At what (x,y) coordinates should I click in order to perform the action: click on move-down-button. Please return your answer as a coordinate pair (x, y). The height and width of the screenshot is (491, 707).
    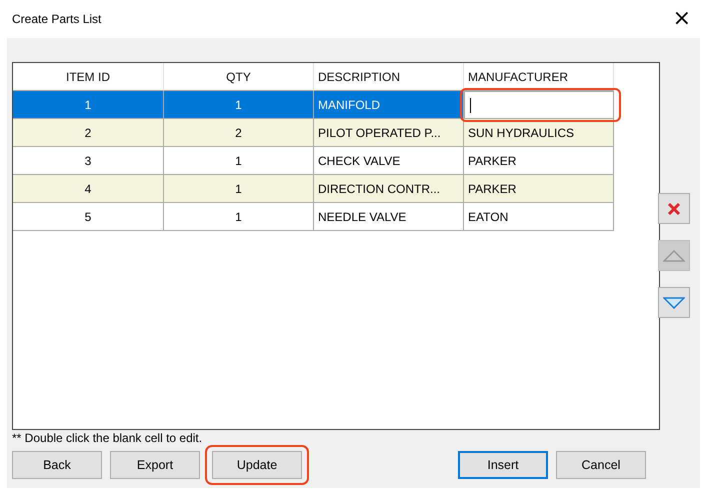
    Looking at the image, I should click on (674, 302).